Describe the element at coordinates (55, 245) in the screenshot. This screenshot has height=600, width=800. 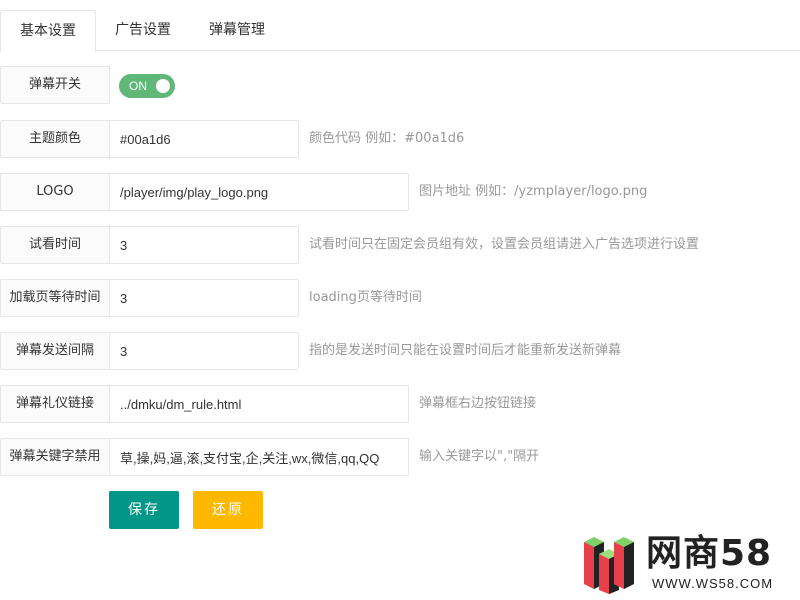
I see `trial-time-label: 试看时间` at that location.